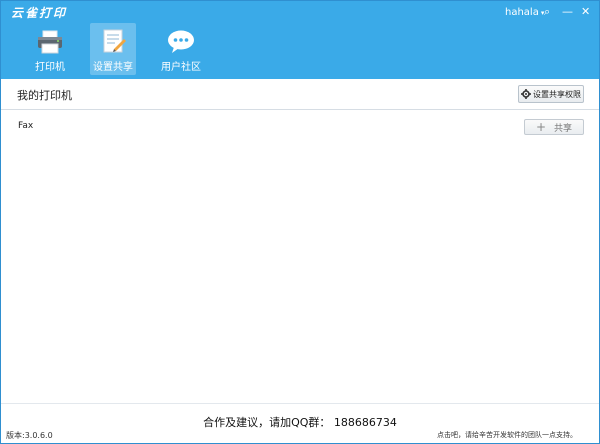 Image resolution: width=600 pixels, height=444 pixels. Describe the element at coordinates (567, 12) in the screenshot. I see `minimize-button: —` at that location.